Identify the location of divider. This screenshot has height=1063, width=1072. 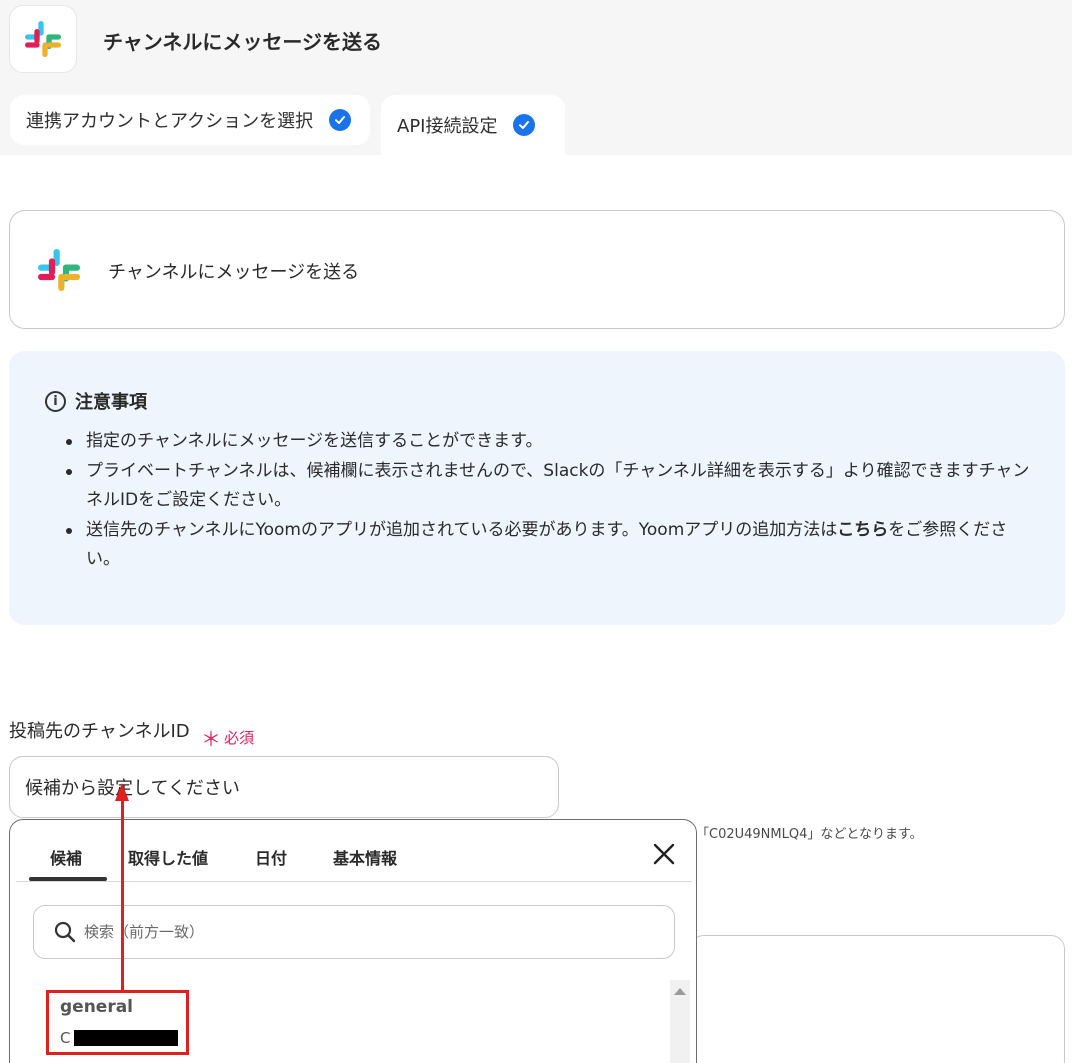
(354, 881).